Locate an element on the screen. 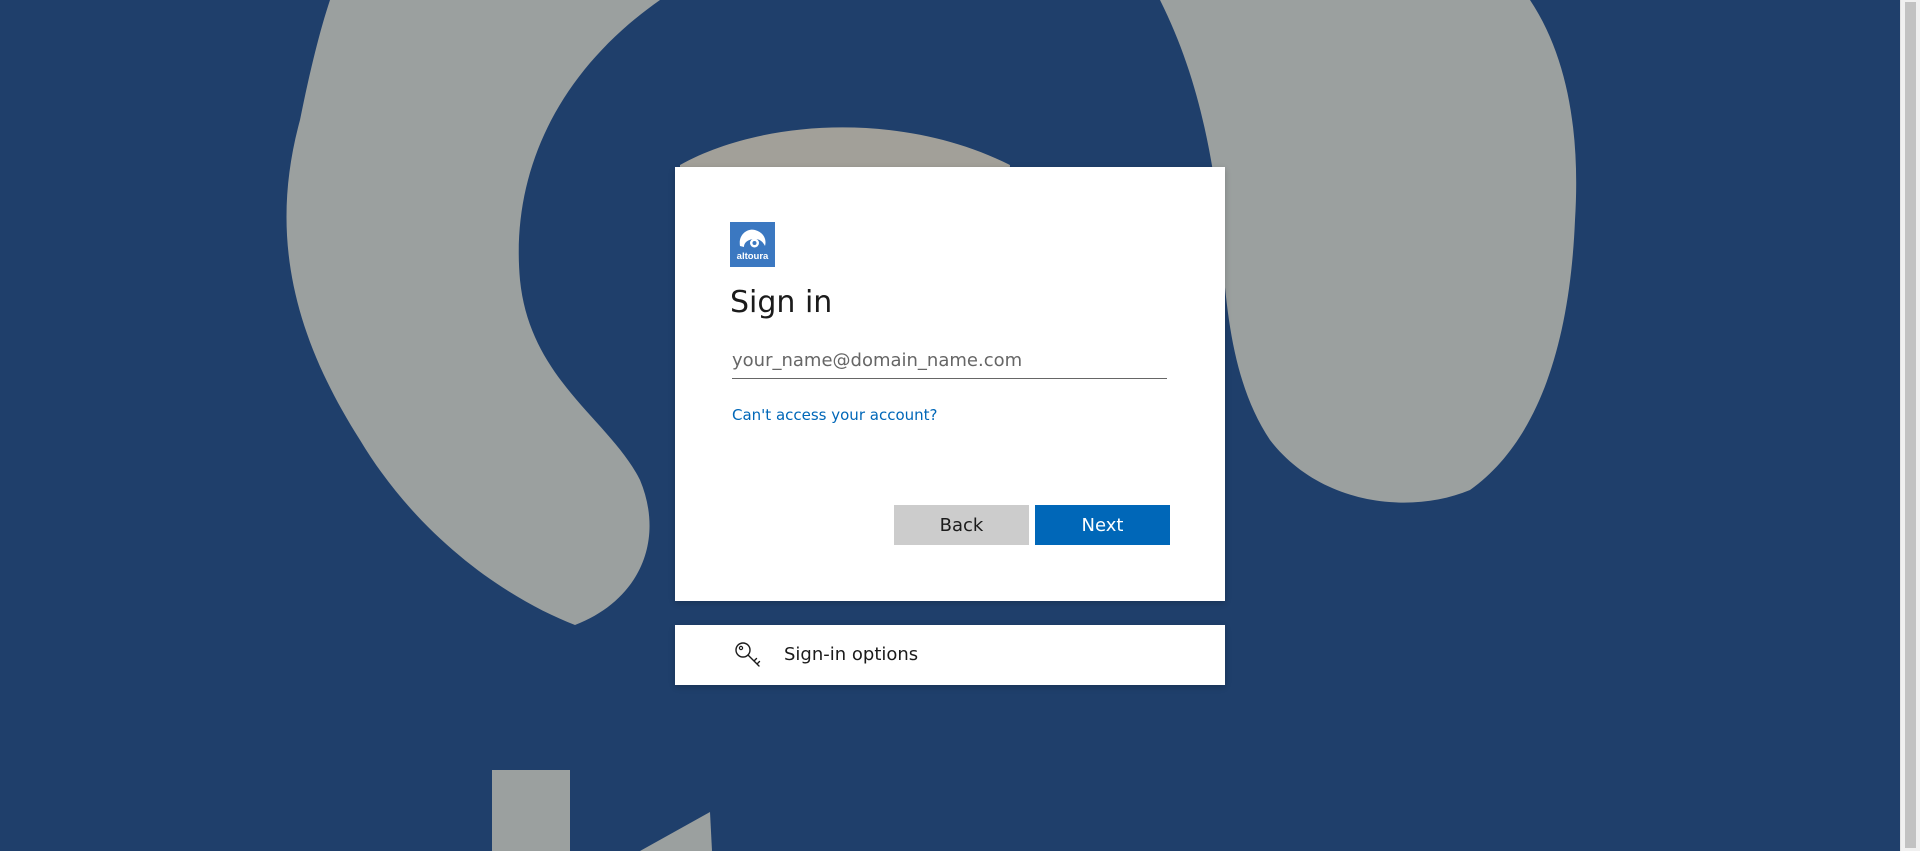  back-button: Back is located at coordinates (961, 525).